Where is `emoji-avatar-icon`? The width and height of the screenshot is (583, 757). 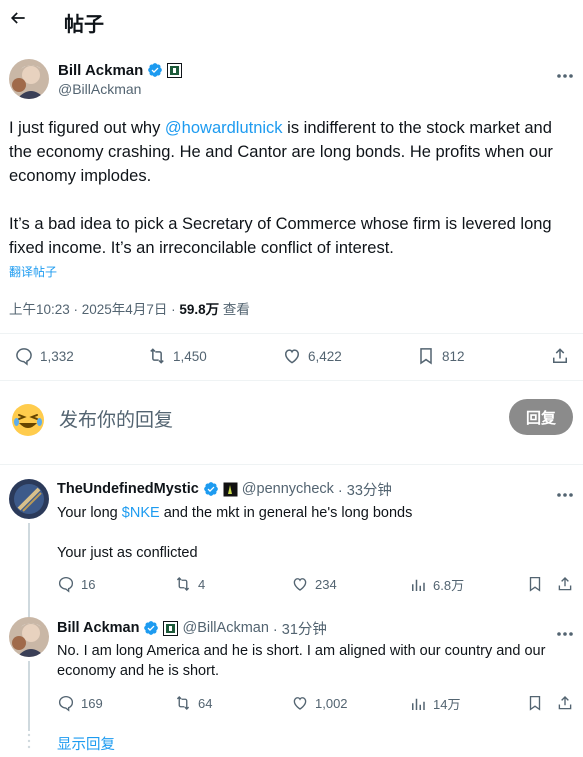
emoji-avatar-icon is located at coordinates (28, 422).